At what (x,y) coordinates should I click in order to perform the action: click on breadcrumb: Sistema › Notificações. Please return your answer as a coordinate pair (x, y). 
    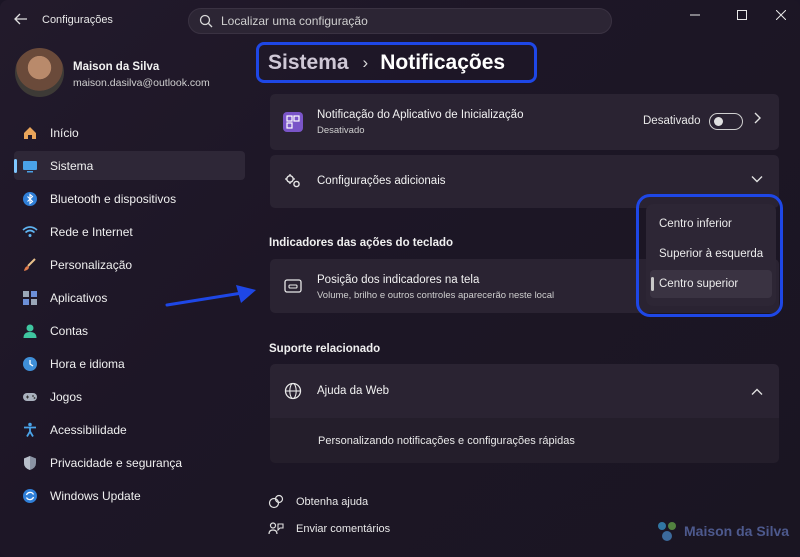
    Looking at the image, I should click on (396, 62).